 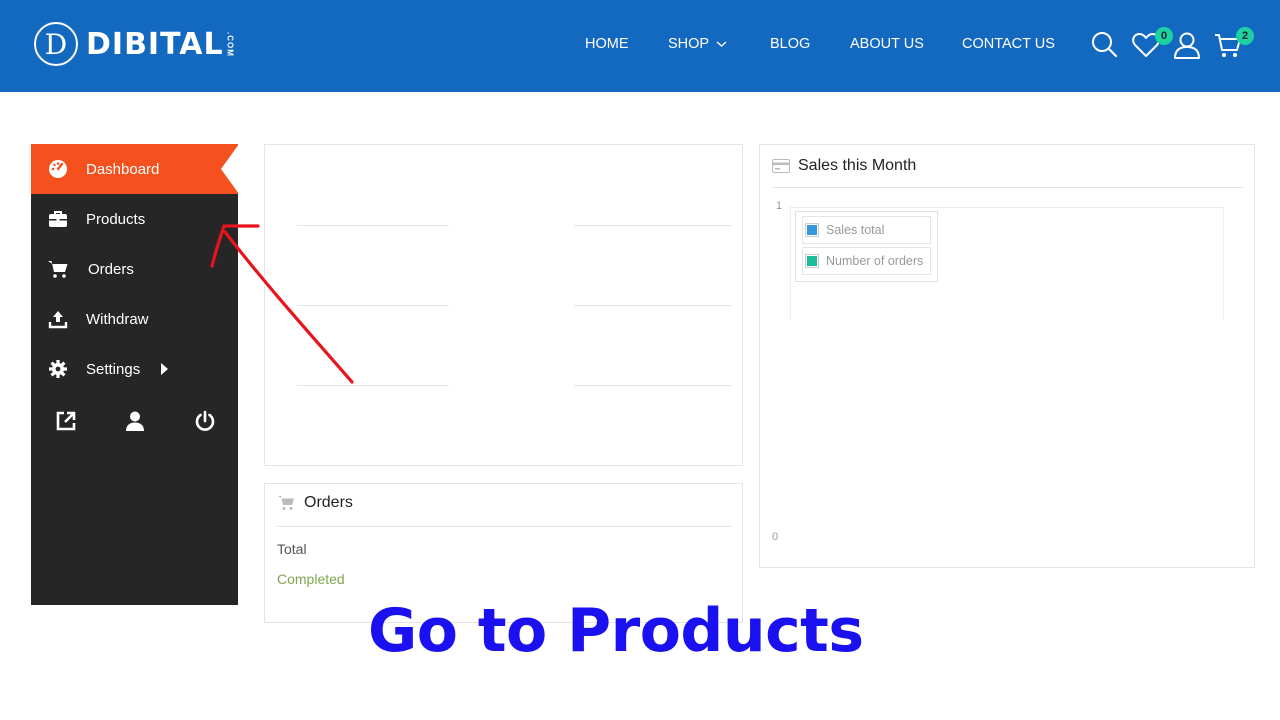 What do you see at coordinates (616, 631) in the screenshot?
I see `instruction-caption: Go to Products` at bounding box center [616, 631].